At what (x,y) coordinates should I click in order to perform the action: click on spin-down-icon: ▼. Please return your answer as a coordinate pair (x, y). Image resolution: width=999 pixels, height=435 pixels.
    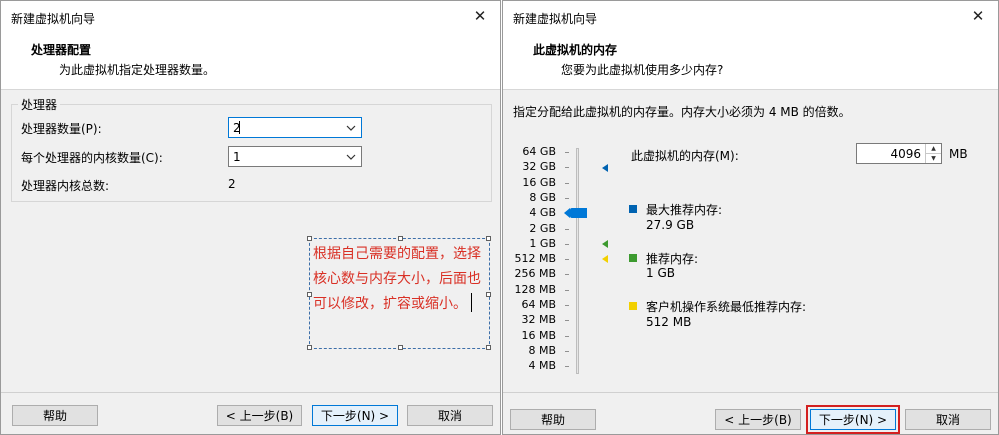
    Looking at the image, I should click on (933, 158).